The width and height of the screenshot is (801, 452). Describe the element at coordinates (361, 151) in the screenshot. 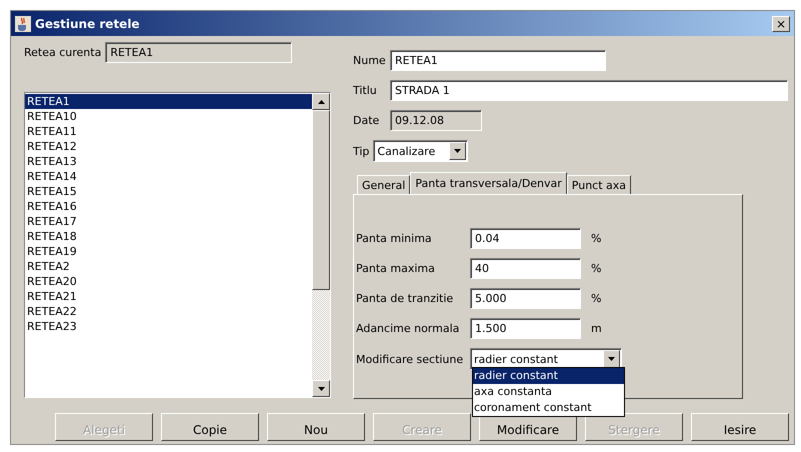

I see `field-label: Tip` at that location.